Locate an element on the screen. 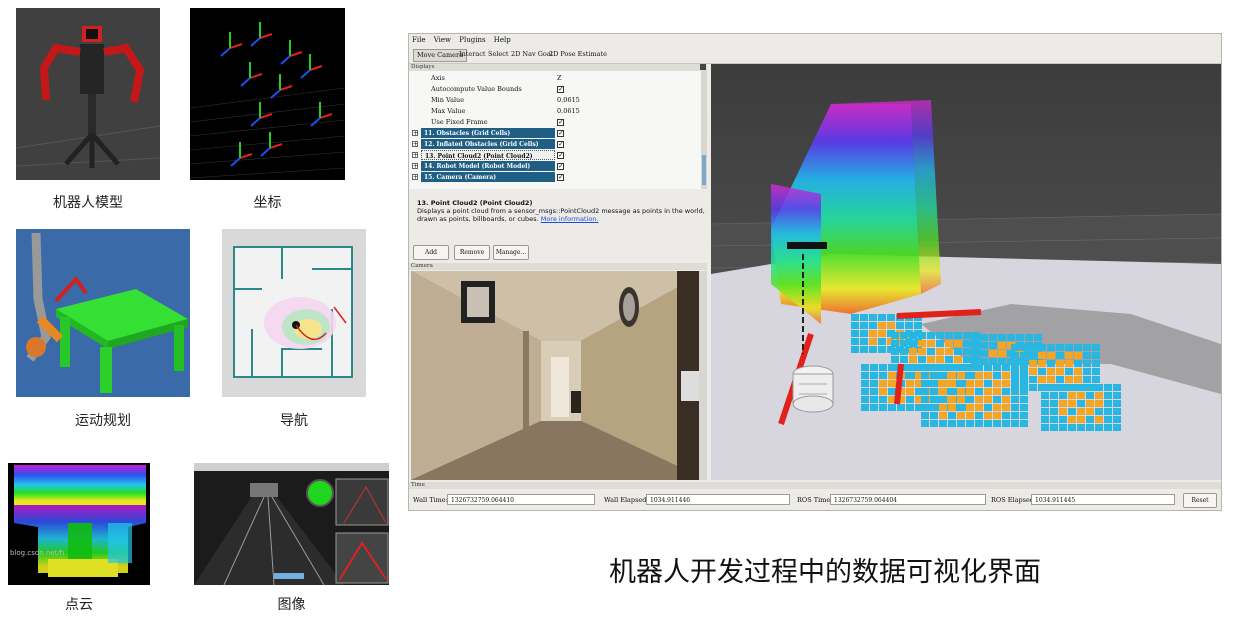  main-caption: 机器人开发过程中的数据可视化界面 is located at coordinates (825, 572).